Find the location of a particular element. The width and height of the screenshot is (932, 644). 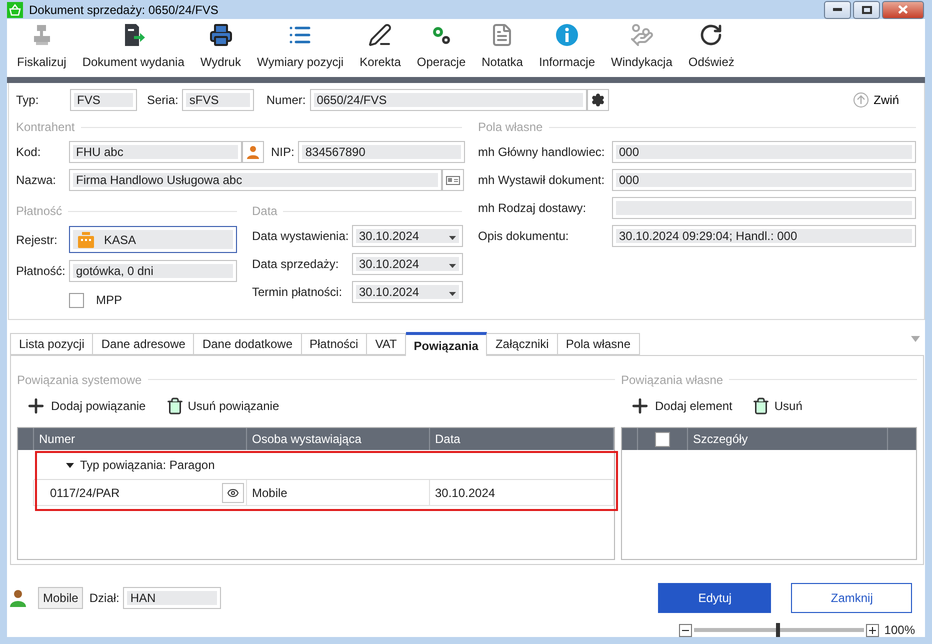

contractor-button is located at coordinates (253, 152).